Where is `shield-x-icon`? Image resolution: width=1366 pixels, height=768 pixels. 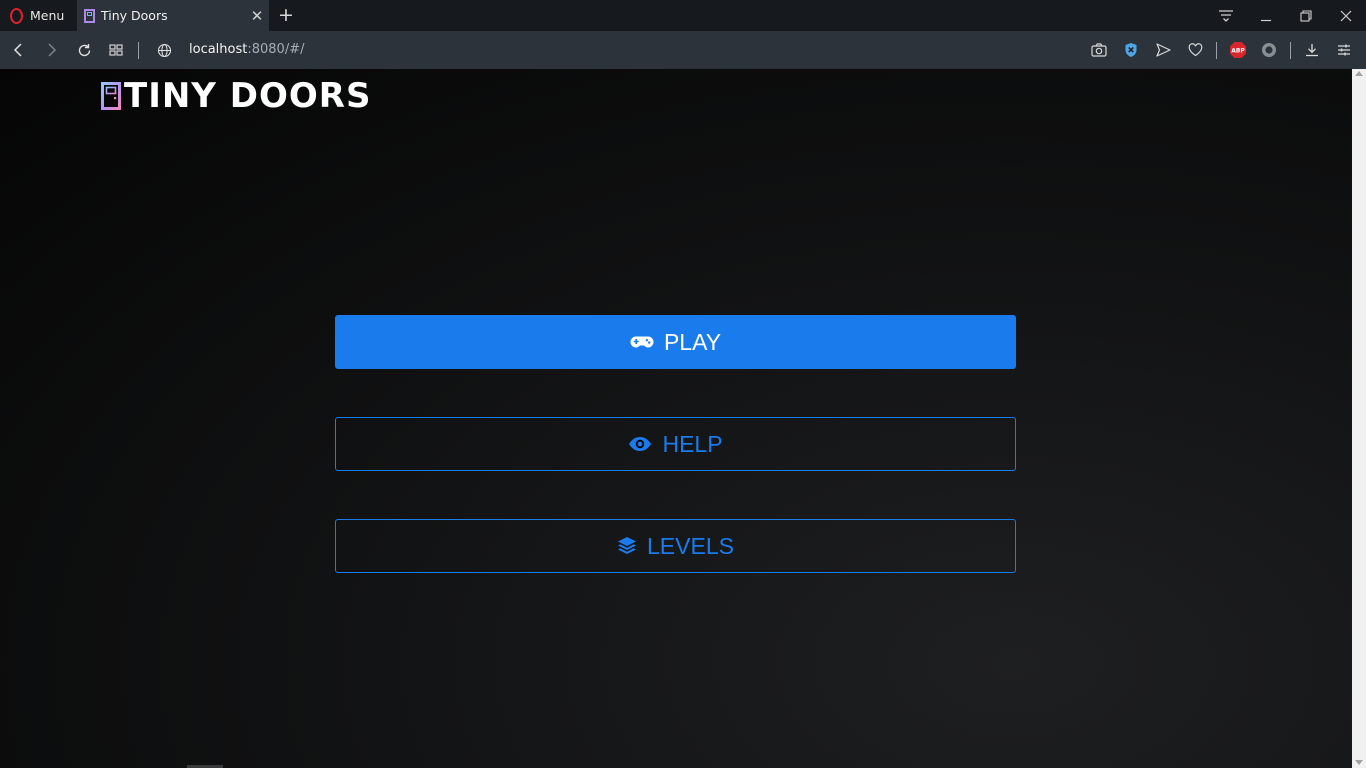
shield-x-icon is located at coordinates (1131, 50).